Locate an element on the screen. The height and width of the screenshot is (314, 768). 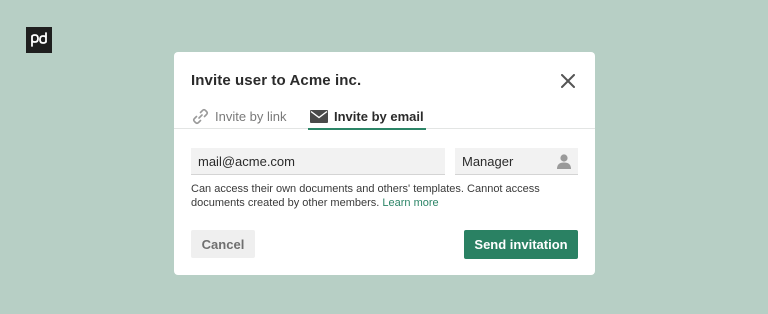
tab-invite-by-email: Invite by email is located at coordinates (367, 117).